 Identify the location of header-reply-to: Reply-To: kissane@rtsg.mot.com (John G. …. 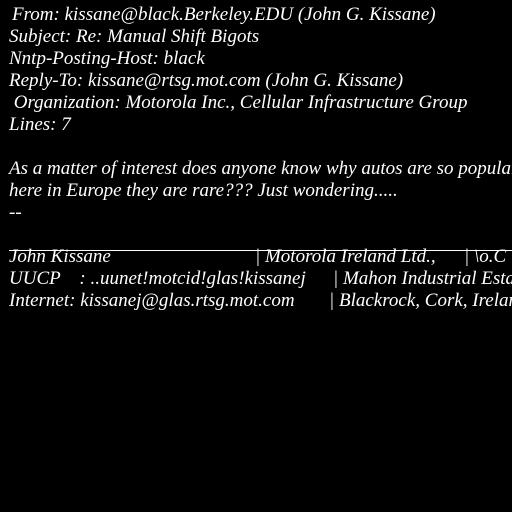
(206, 80).